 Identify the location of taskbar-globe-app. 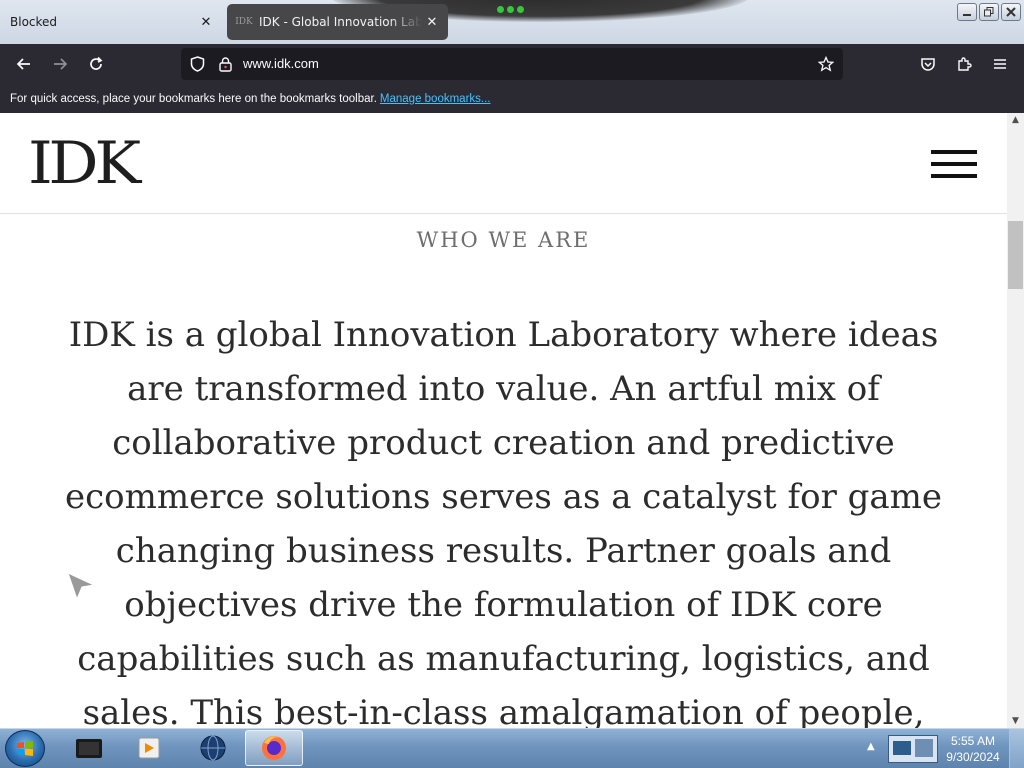
(213, 748).